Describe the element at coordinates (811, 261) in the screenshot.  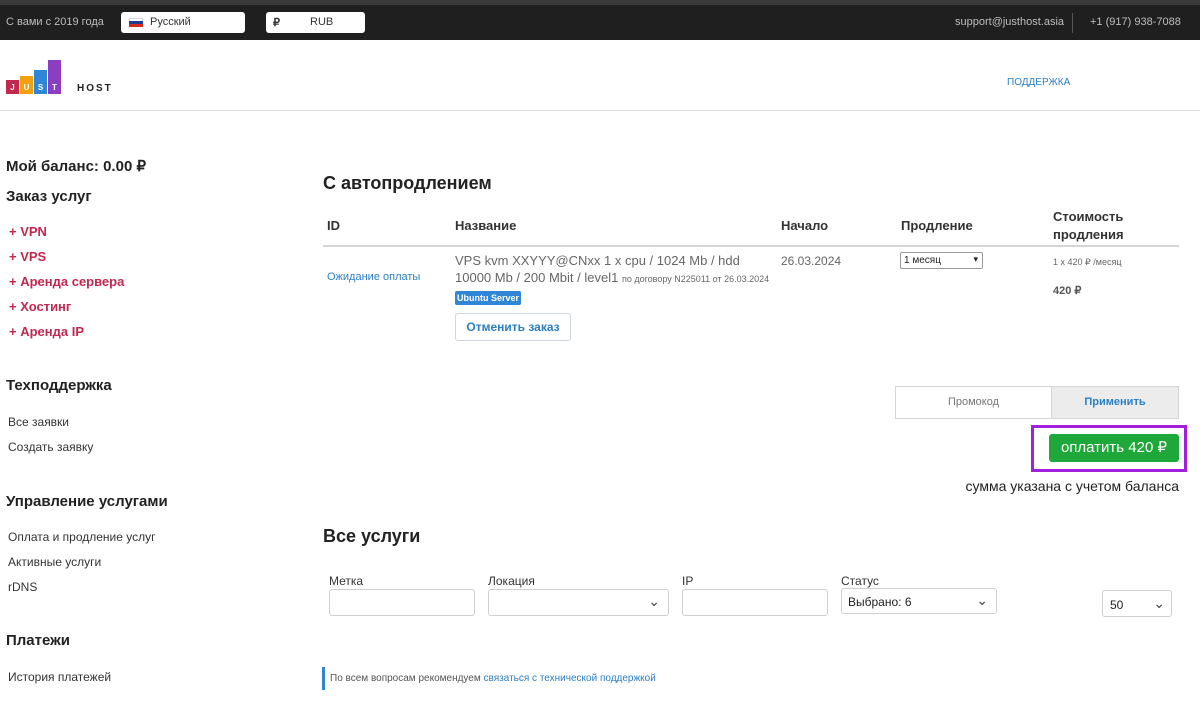
I see `start-date: 26.03.2024` at that location.